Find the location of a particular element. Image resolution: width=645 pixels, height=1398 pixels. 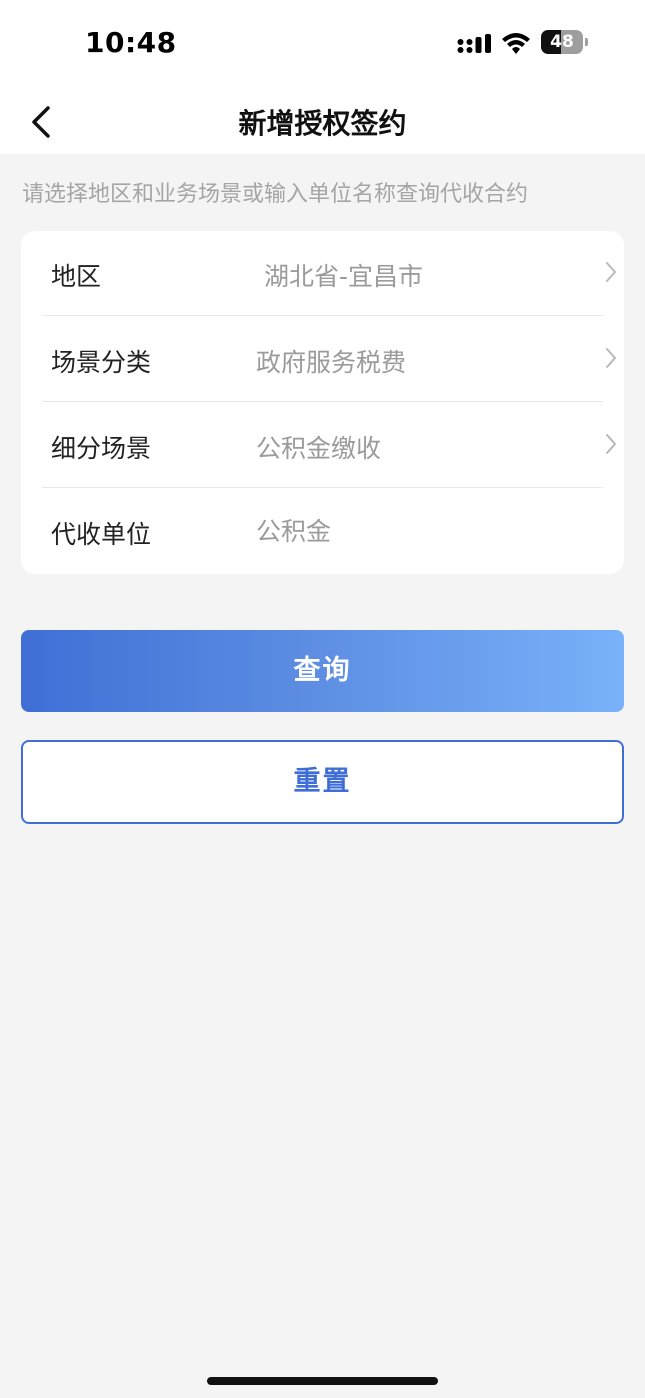

status-time: 10:48 is located at coordinates (131, 42).